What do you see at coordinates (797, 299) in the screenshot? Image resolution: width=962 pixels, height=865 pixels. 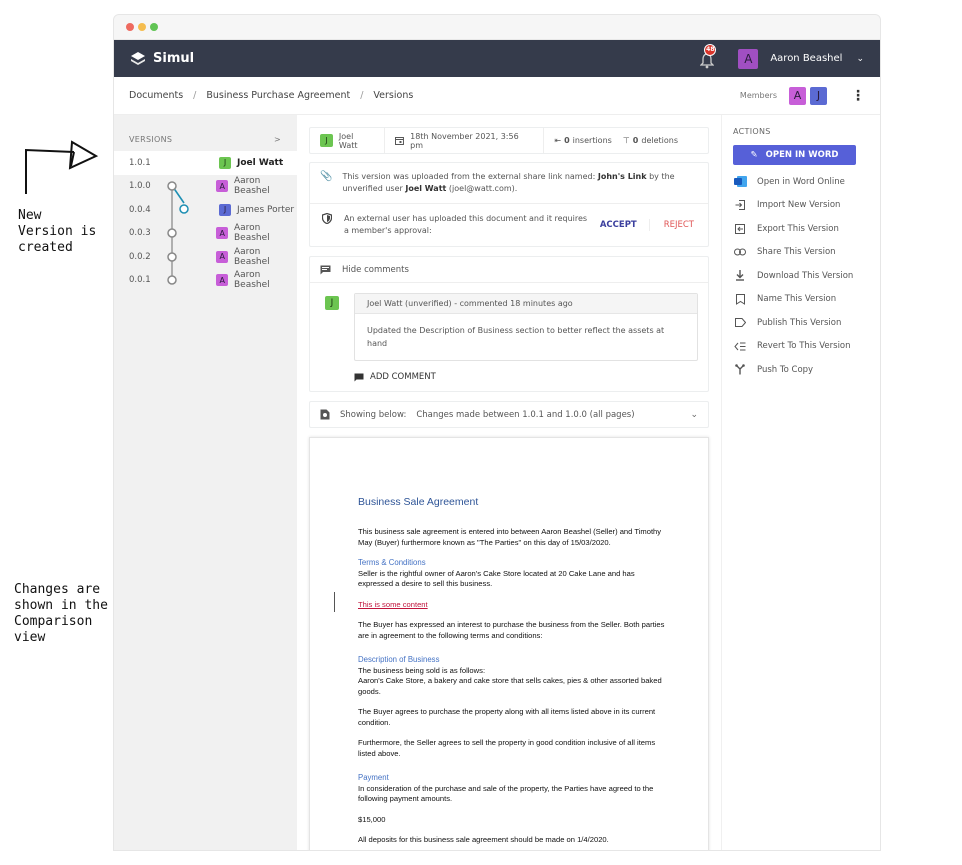 I see `action-label: Name This Version` at bounding box center [797, 299].